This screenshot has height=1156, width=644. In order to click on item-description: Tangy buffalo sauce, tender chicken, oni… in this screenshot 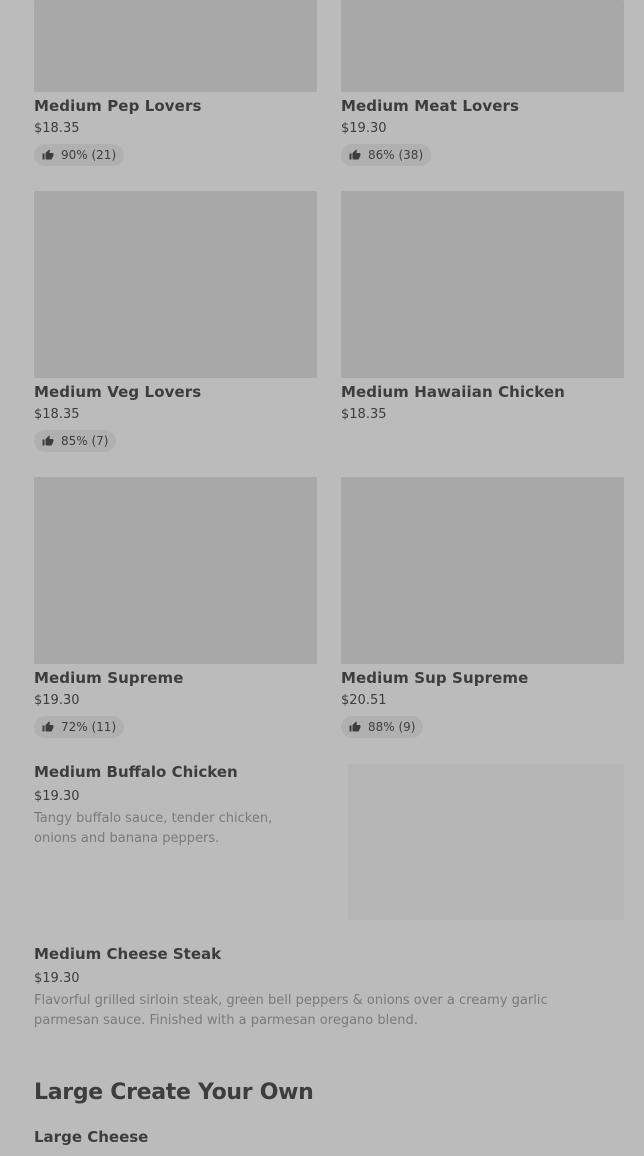, I will do `click(153, 828)`.